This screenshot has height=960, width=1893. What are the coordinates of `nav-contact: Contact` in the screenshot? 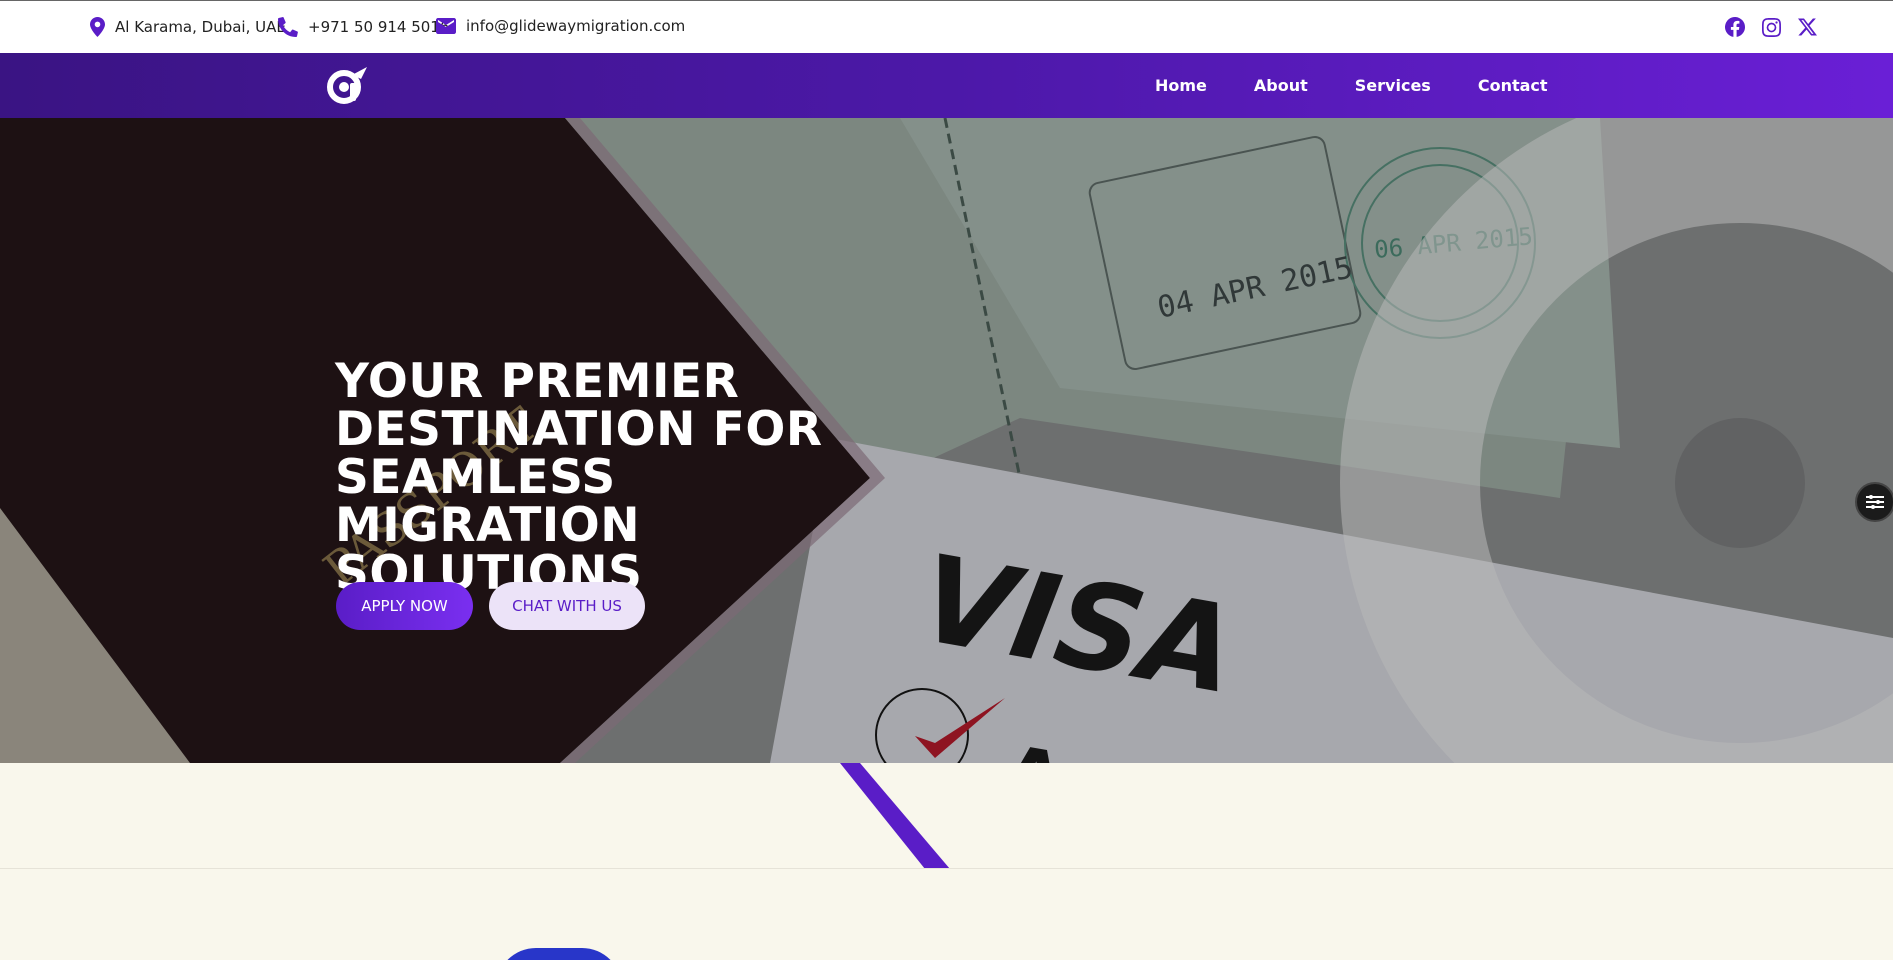 It's located at (1513, 85).